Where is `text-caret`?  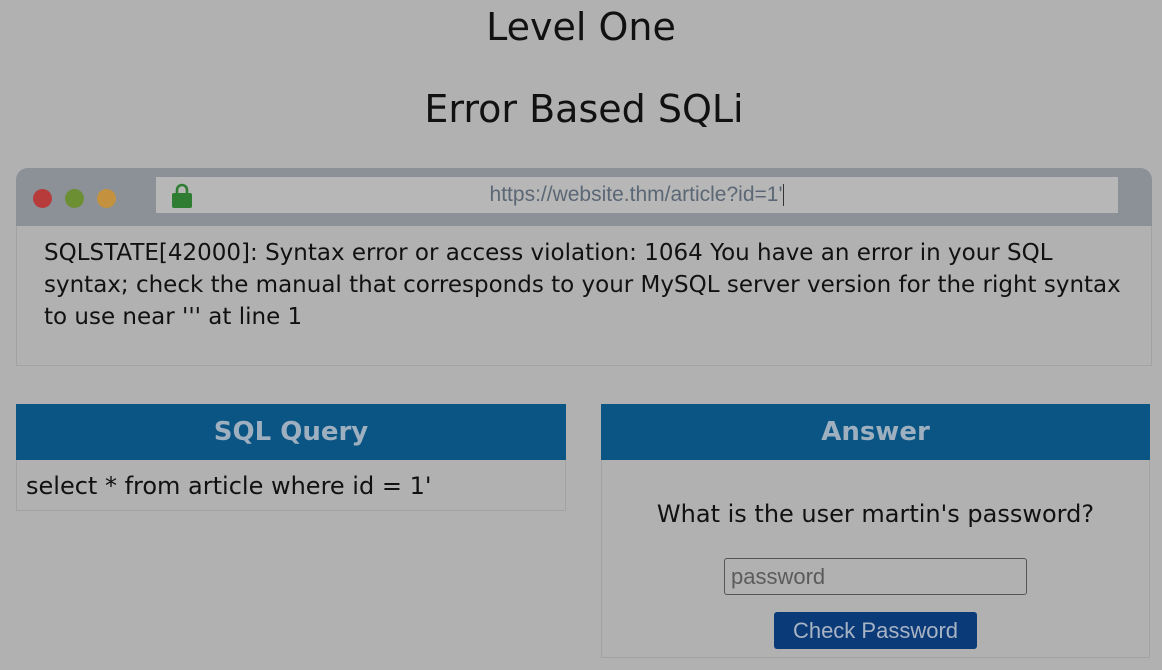 text-caret is located at coordinates (784, 195).